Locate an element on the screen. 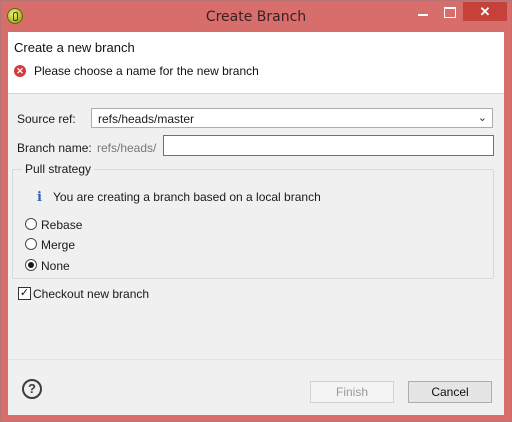 The image size is (512, 422). error-message: Please choose a name for the new branch is located at coordinates (146, 71).